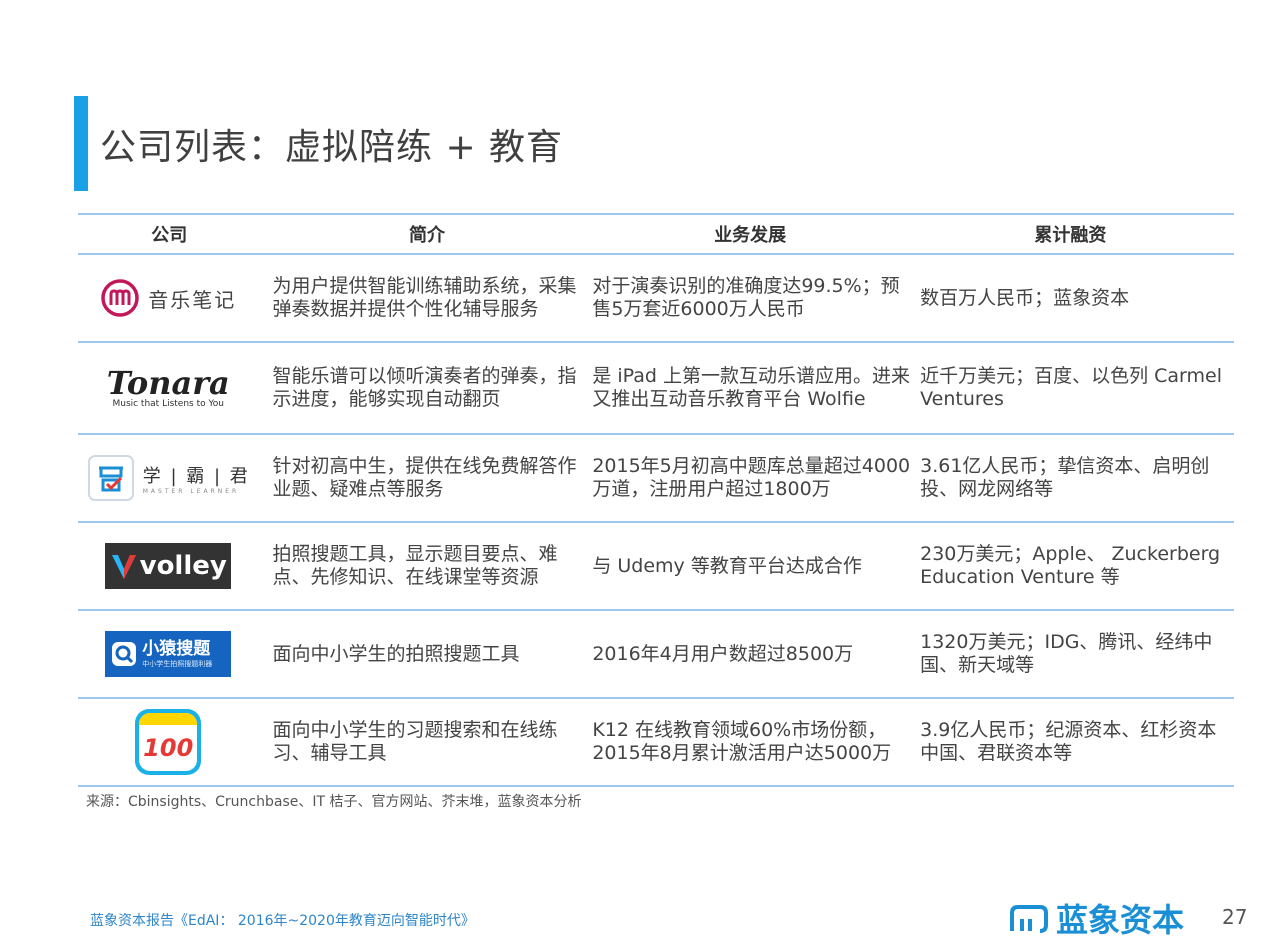  I want to click on row-funding: 3.61亿人民币；挚信资本、启明创投、网龙网络等, so click(1065, 477).